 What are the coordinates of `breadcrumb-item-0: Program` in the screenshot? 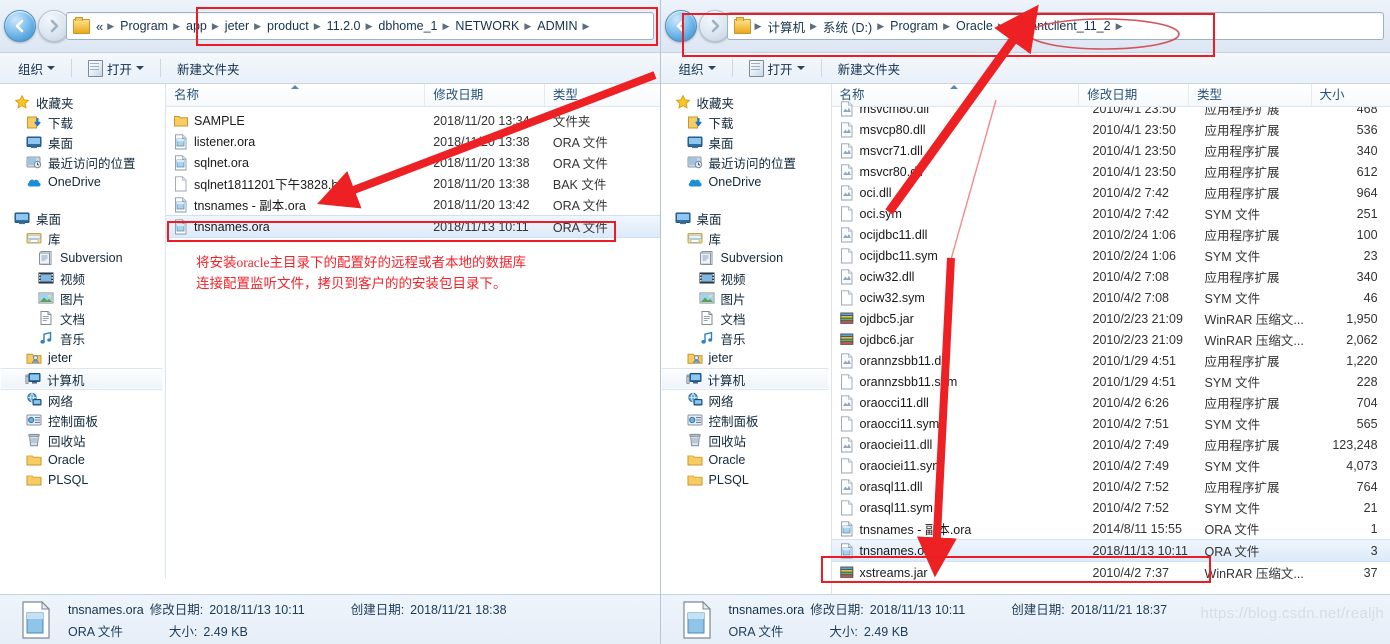 It's located at (144, 26).